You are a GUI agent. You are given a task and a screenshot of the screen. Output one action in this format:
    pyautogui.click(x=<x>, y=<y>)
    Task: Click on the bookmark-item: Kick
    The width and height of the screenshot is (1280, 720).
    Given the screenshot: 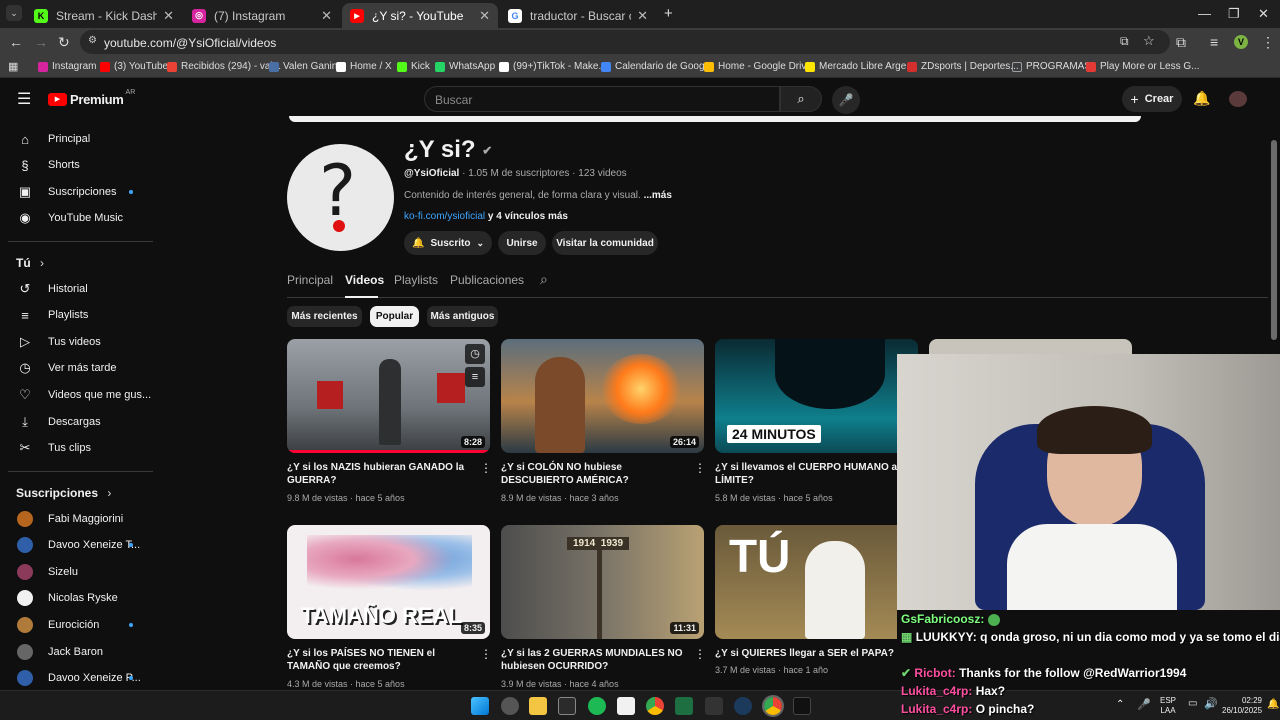 What is the action you would take?
    pyautogui.click(x=413, y=66)
    